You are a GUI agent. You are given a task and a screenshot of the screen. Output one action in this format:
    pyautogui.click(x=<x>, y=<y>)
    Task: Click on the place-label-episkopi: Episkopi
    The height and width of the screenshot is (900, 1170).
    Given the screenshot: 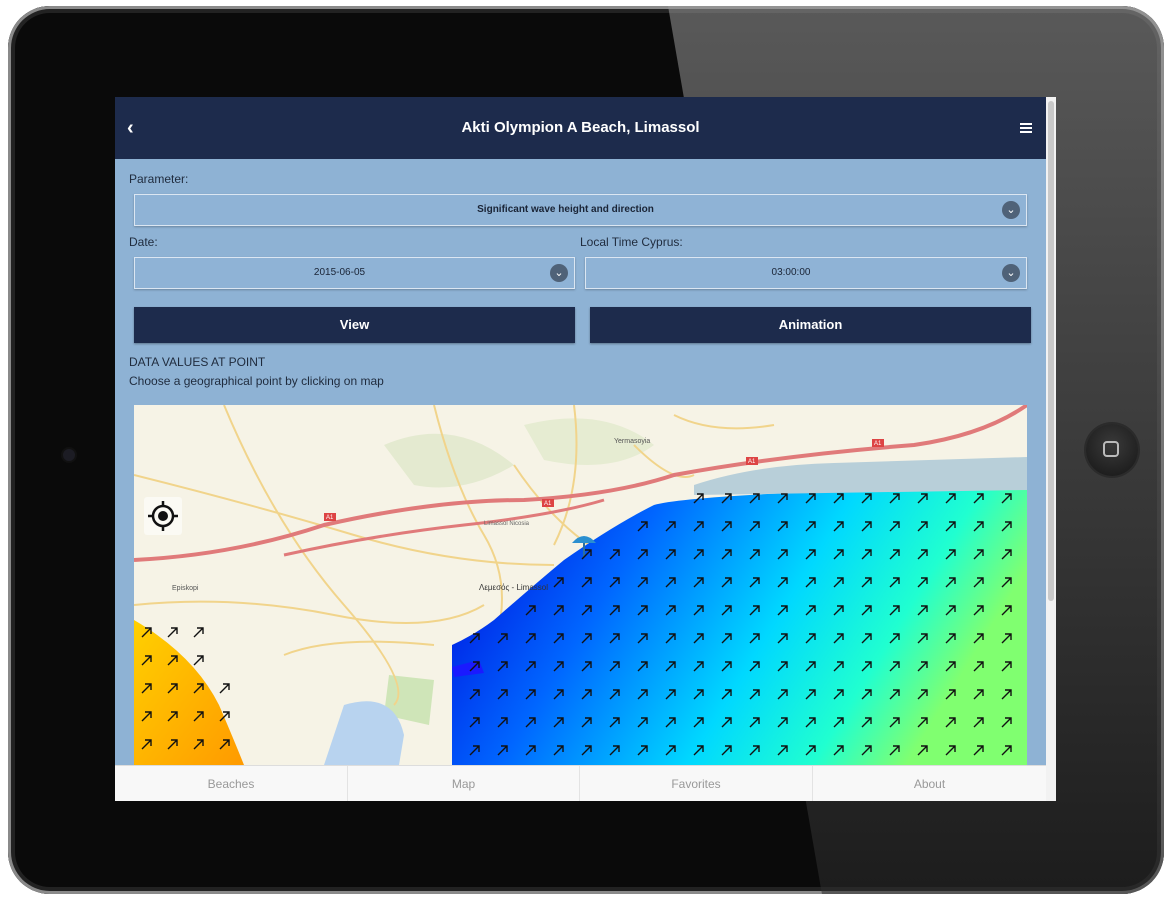 What is the action you would take?
    pyautogui.click(x=185, y=588)
    